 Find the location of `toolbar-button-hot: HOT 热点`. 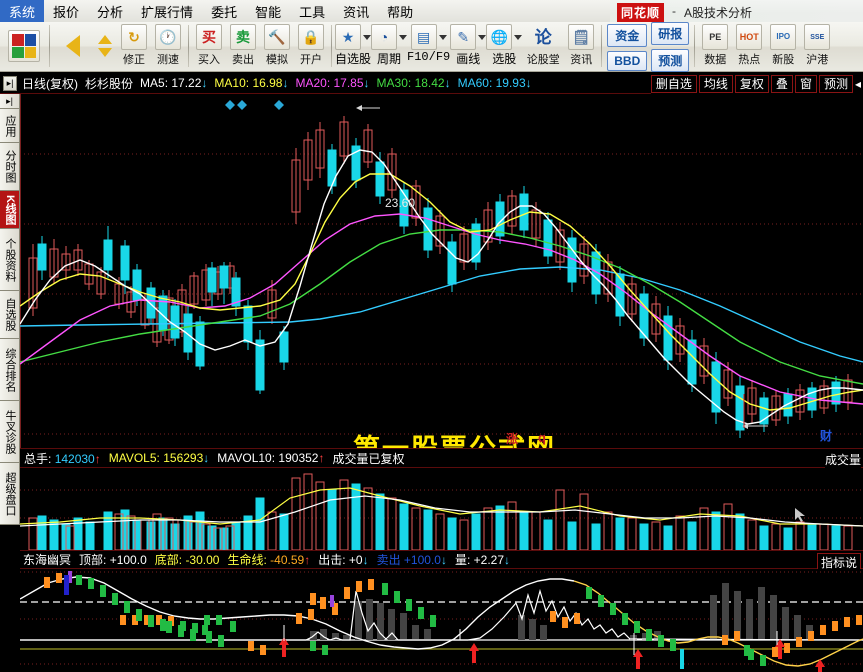

toolbar-button-hot: HOT 热点 is located at coordinates (749, 45).